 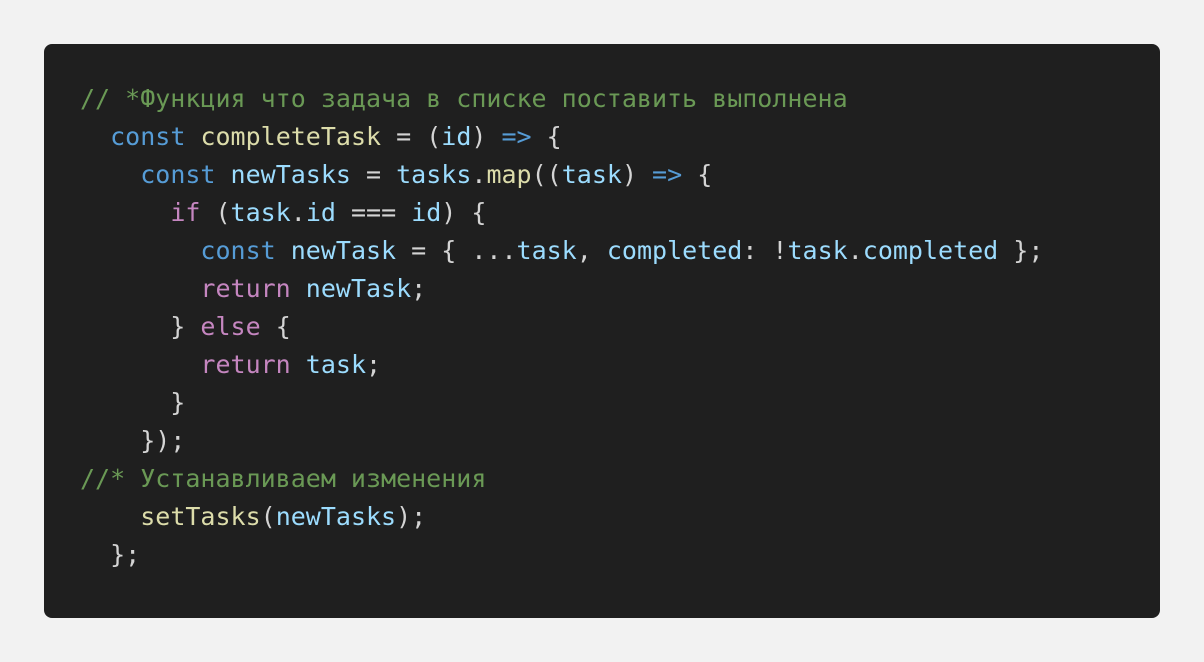 What do you see at coordinates (230, 326) in the screenshot?
I see `code-token: else` at bounding box center [230, 326].